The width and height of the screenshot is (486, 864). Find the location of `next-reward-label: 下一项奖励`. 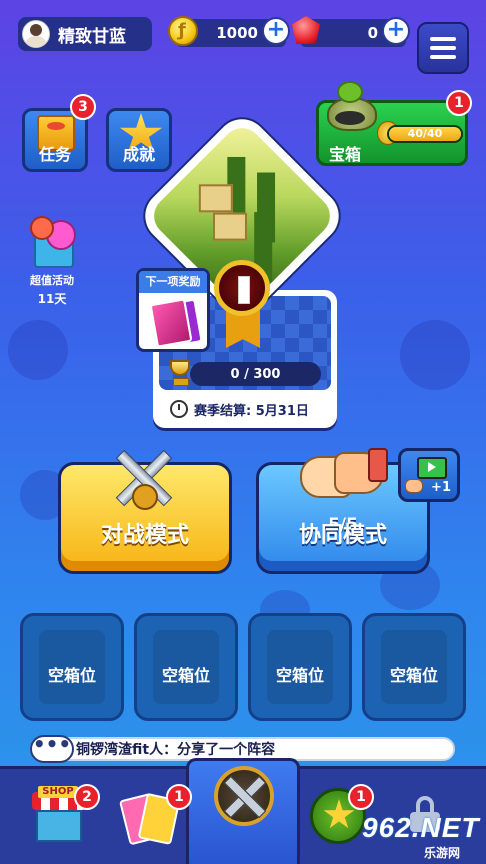

next-reward-label: 下一项奖励 is located at coordinates (173, 282).